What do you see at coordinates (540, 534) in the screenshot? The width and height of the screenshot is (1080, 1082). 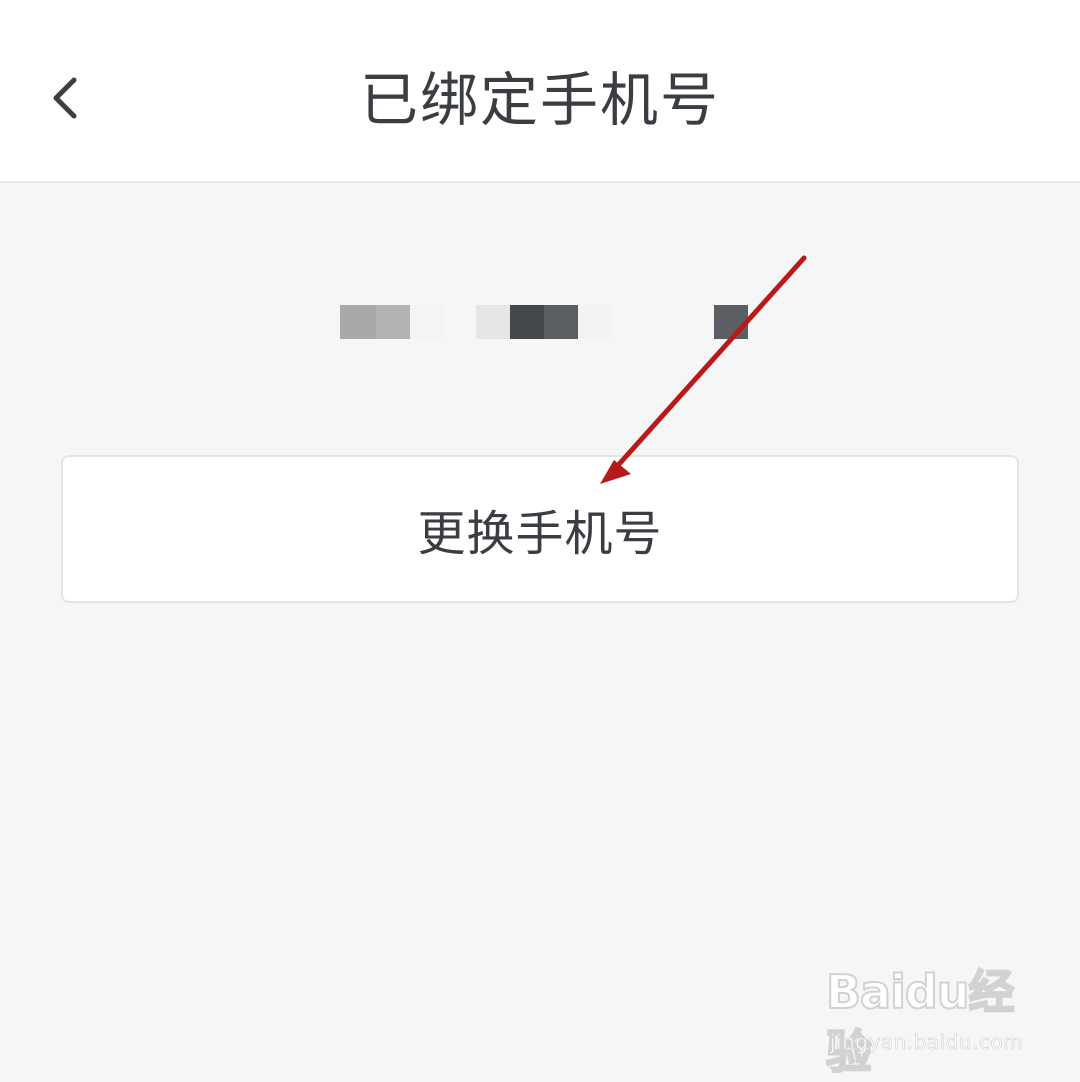 I see `change-phone-button-label: 更换手机号` at bounding box center [540, 534].